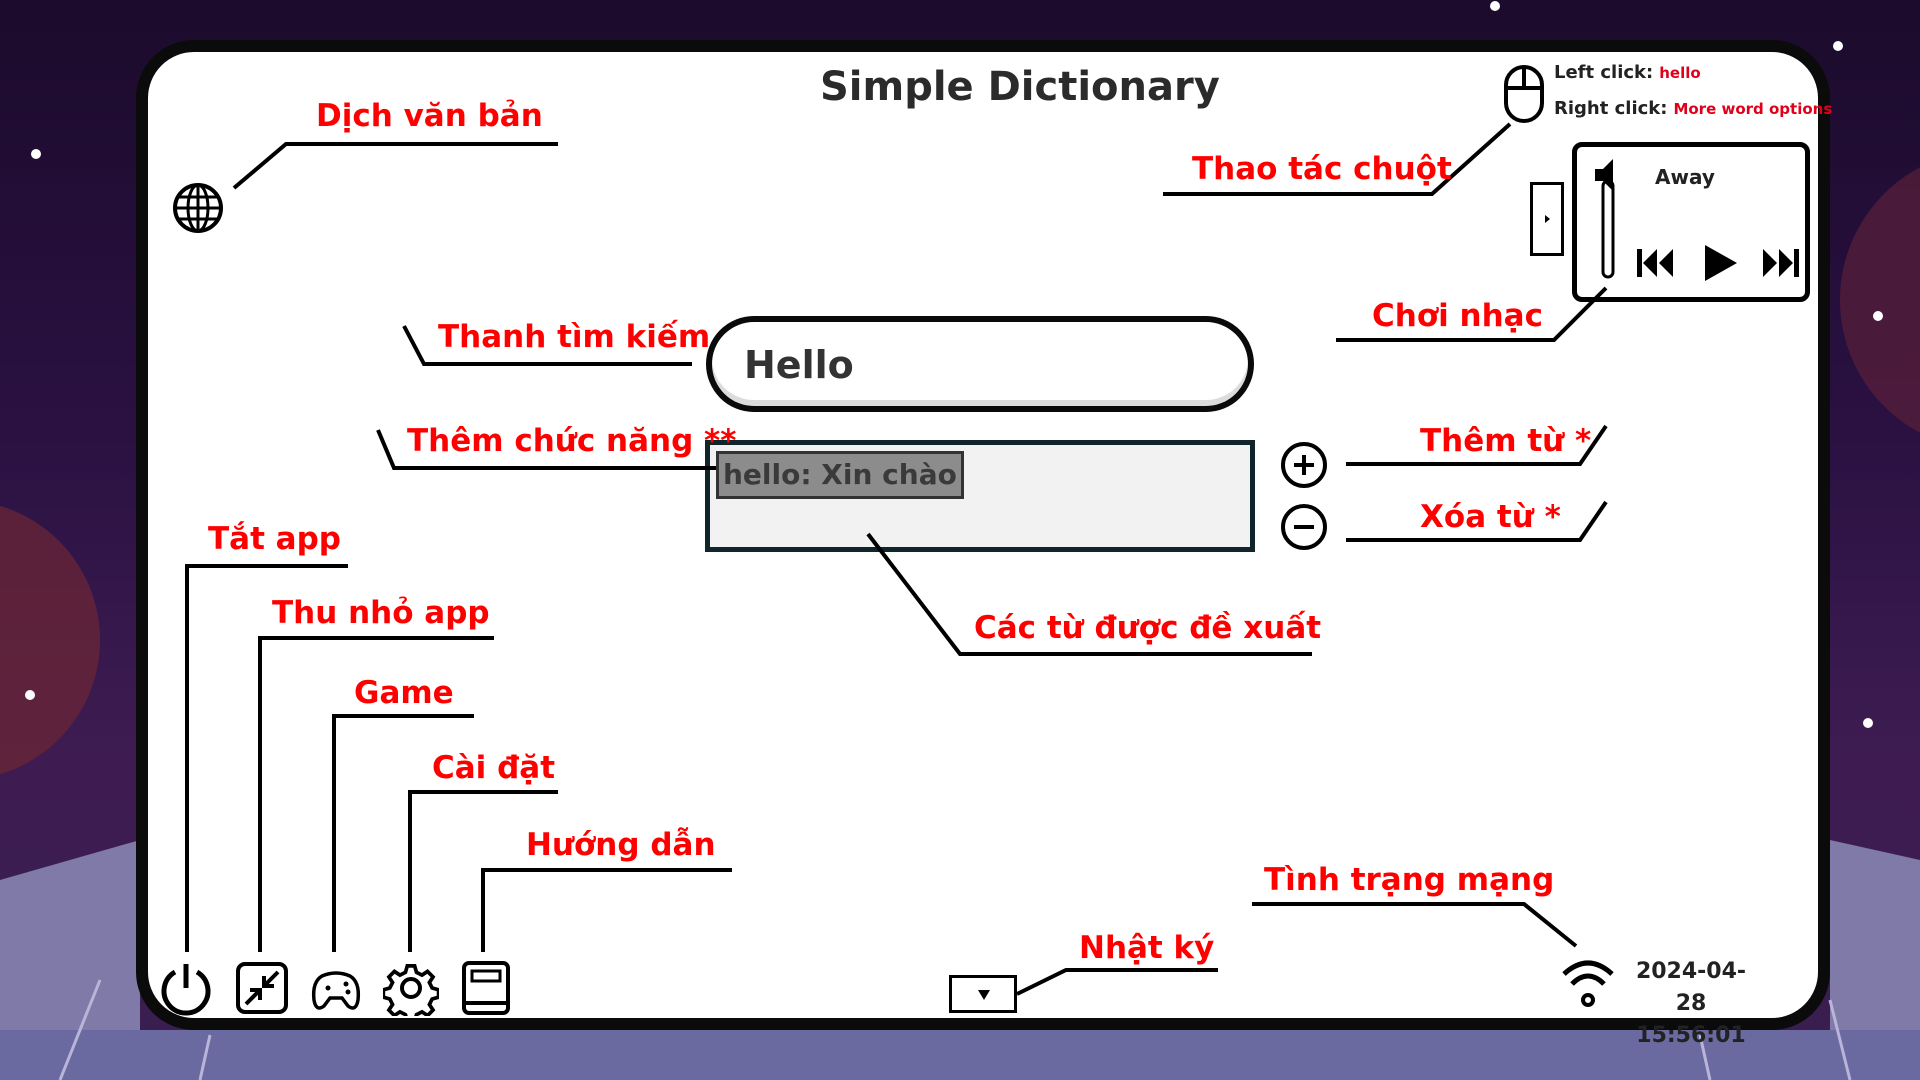  What do you see at coordinates (486, 988) in the screenshot?
I see `book-icon` at bounding box center [486, 988].